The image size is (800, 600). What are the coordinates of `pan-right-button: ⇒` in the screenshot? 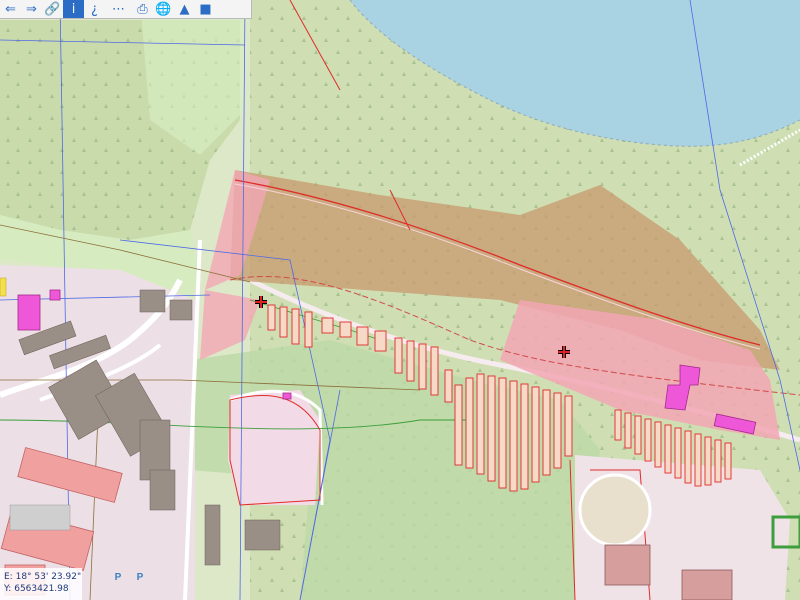 It's located at (31, 9).